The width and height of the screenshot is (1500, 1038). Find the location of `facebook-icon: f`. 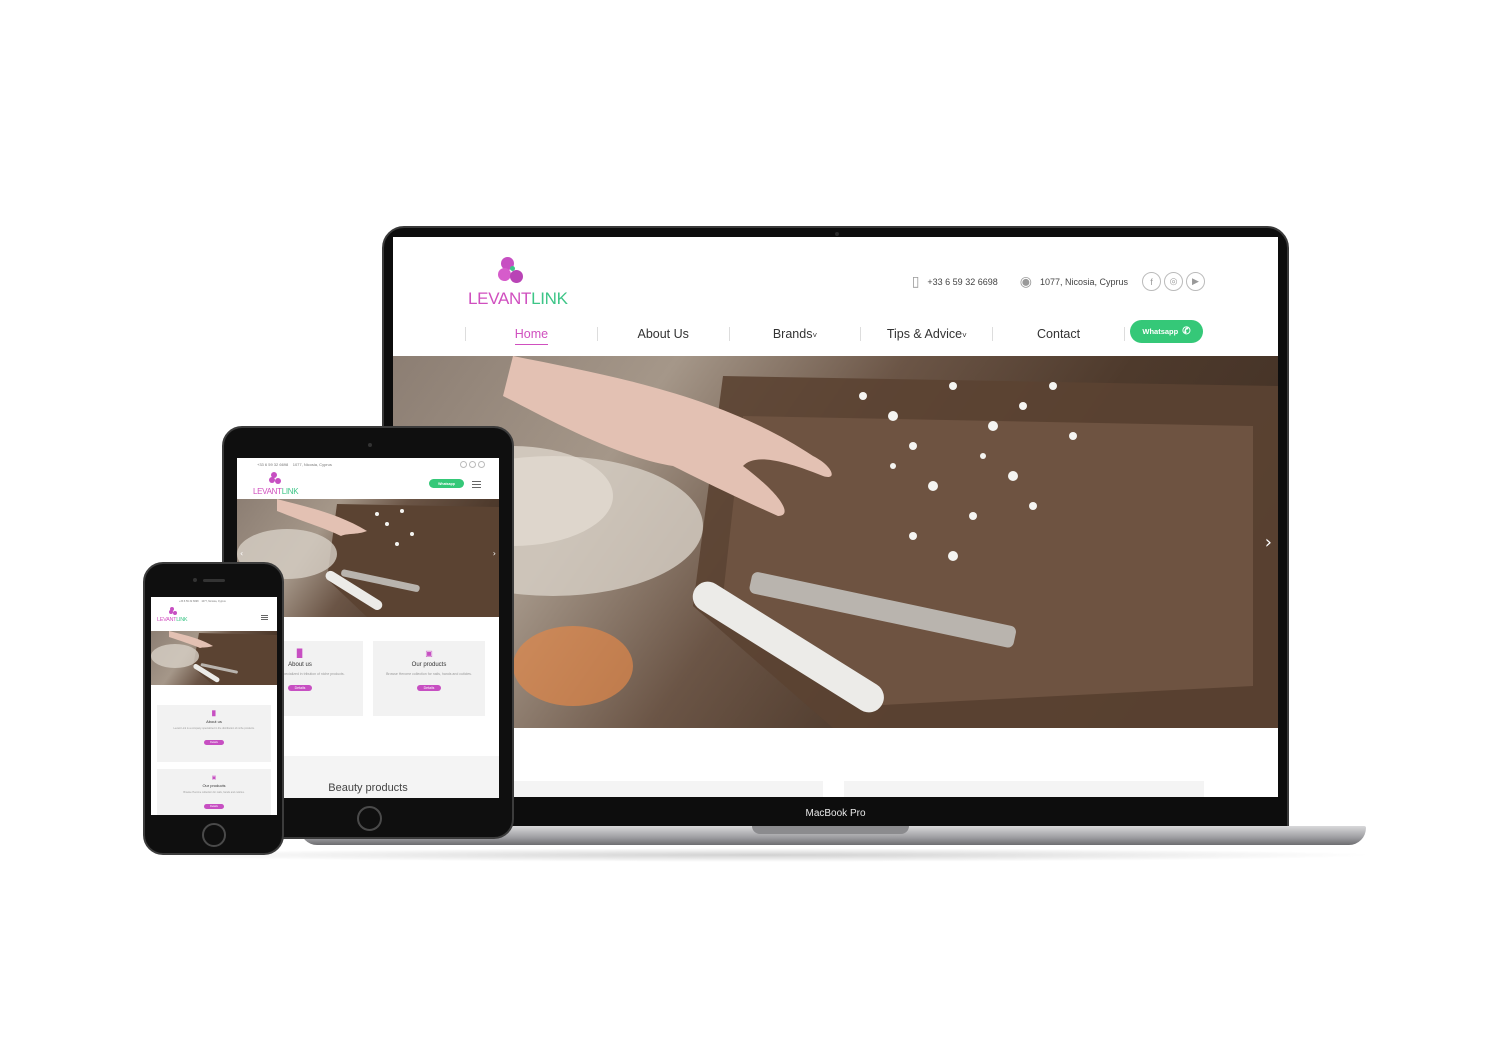

facebook-icon: f is located at coordinates (1151, 281).